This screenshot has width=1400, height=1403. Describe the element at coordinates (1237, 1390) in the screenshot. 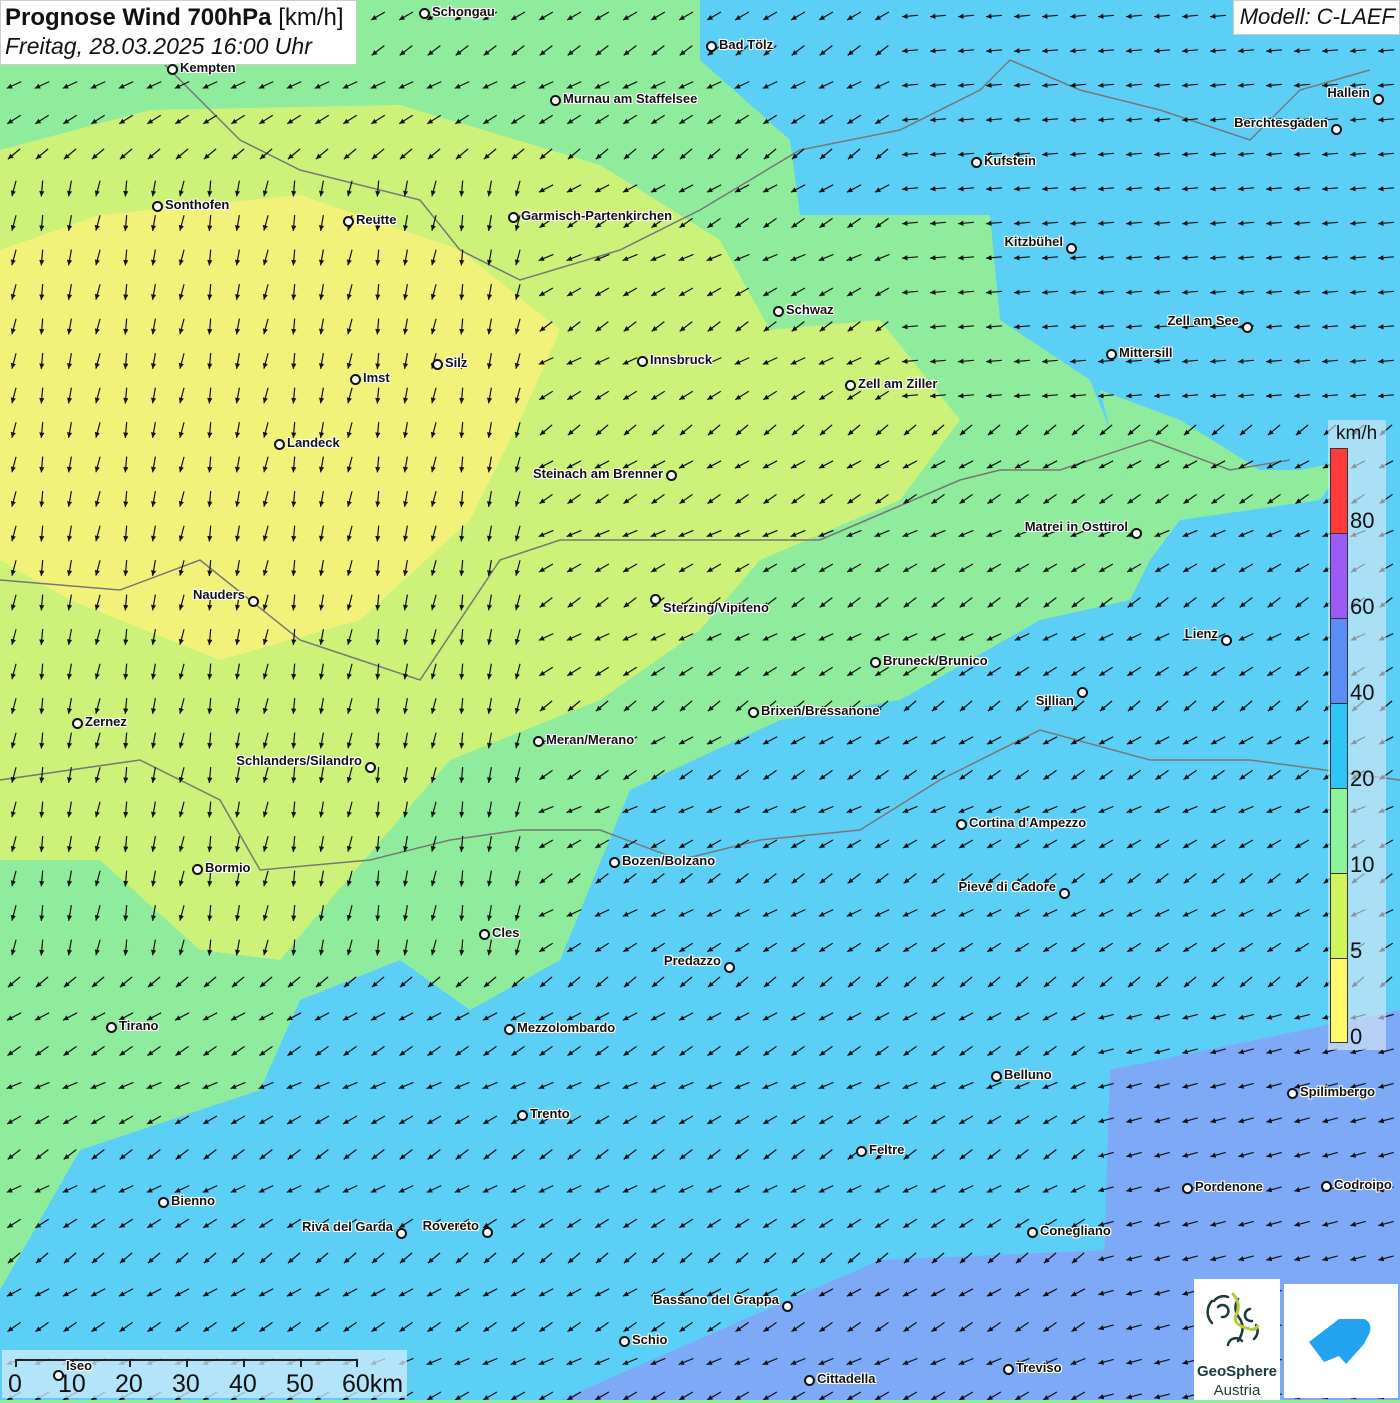

I see `geosphere-country: Austria` at that location.